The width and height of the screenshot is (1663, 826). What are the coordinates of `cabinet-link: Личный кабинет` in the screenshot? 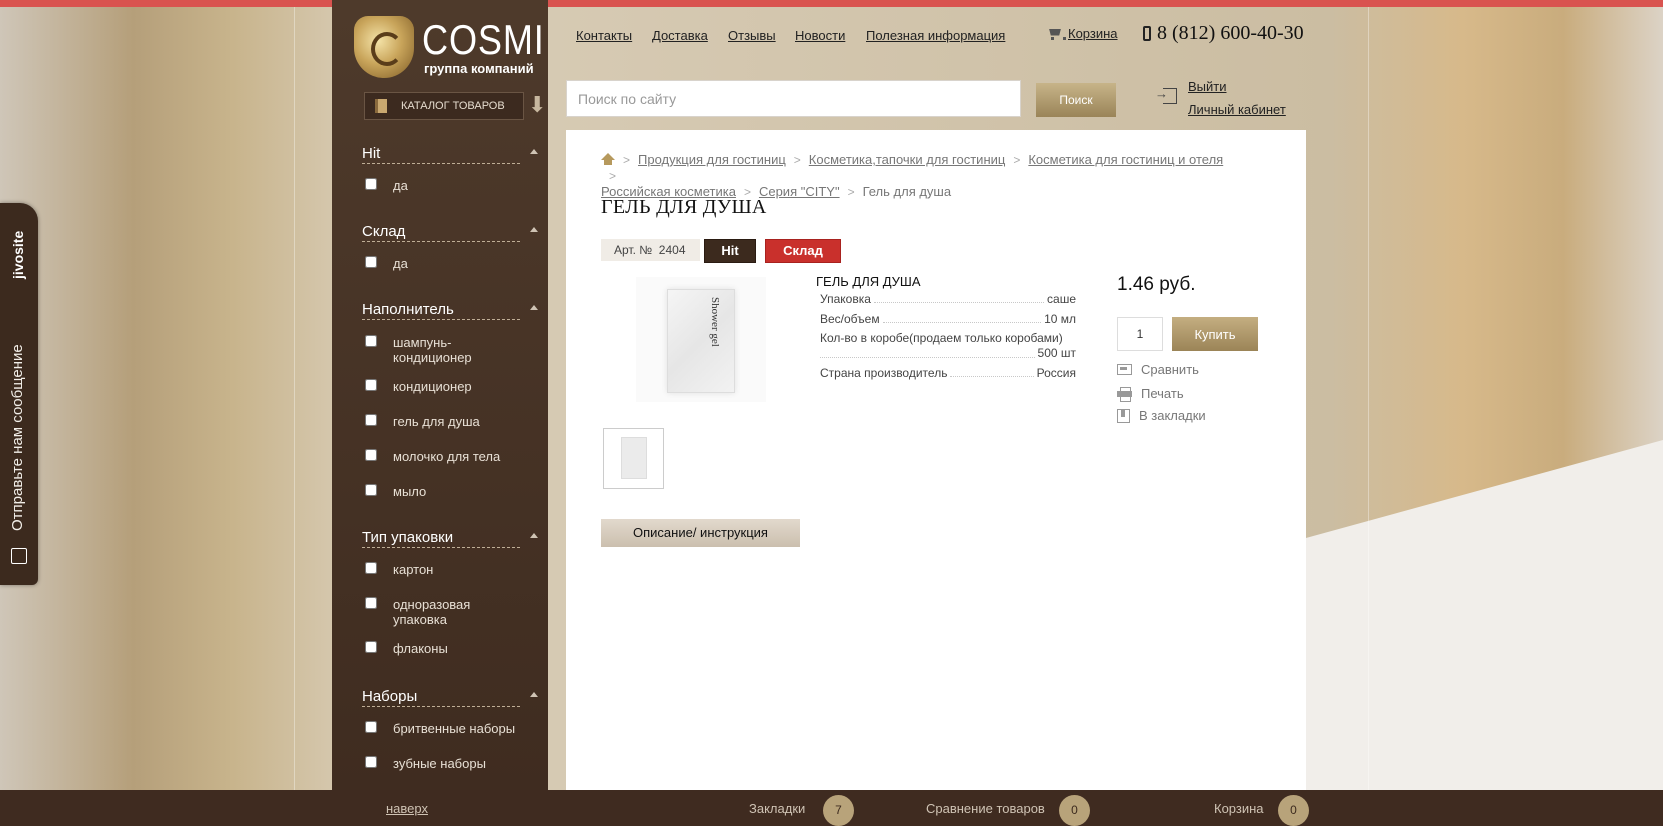 It's located at (1237, 109).